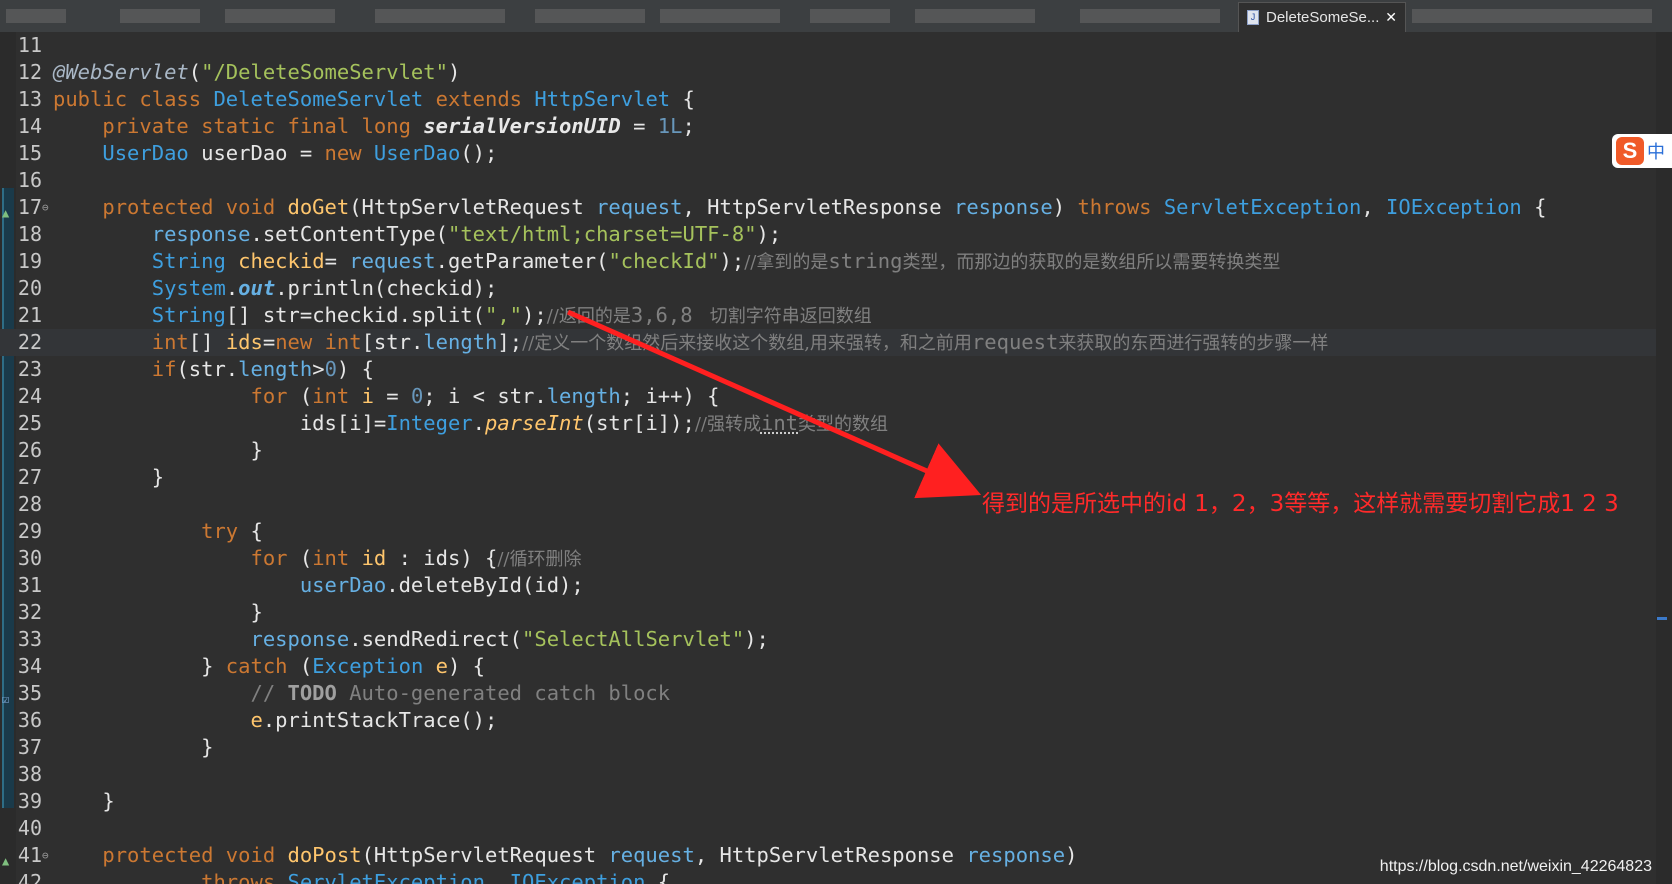 The image size is (1672, 884). I want to click on watermark: https://blog.csdn.net/weixin_42264823, so click(1515, 866).